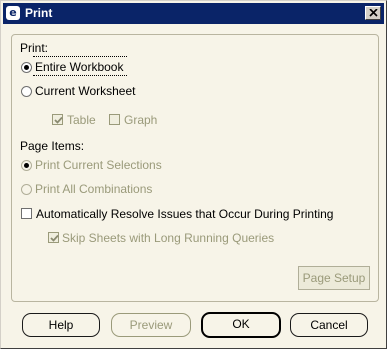  What do you see at coordinates (81, 120) in the screenshot?
I see `table-label: Table` at bounding box center [81, 120].